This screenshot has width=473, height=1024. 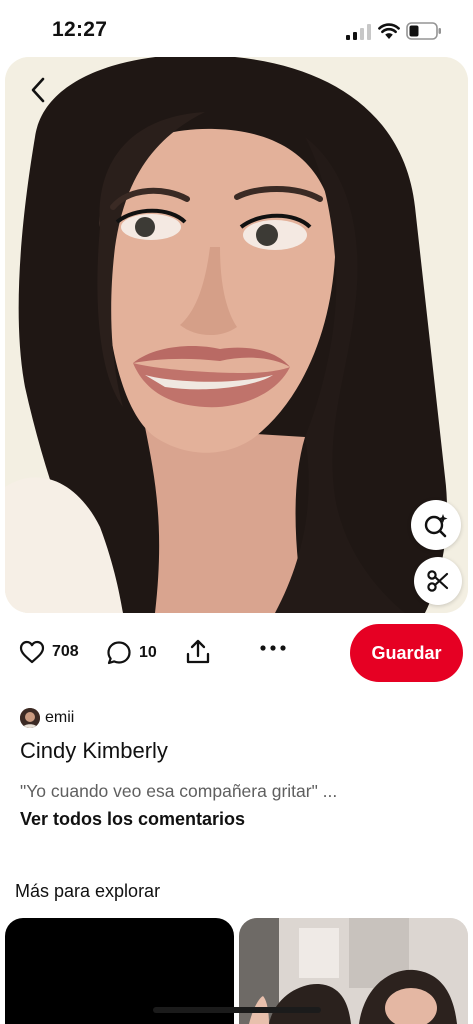 I want to click on comment-button: 10, so click(x=131, y=653).